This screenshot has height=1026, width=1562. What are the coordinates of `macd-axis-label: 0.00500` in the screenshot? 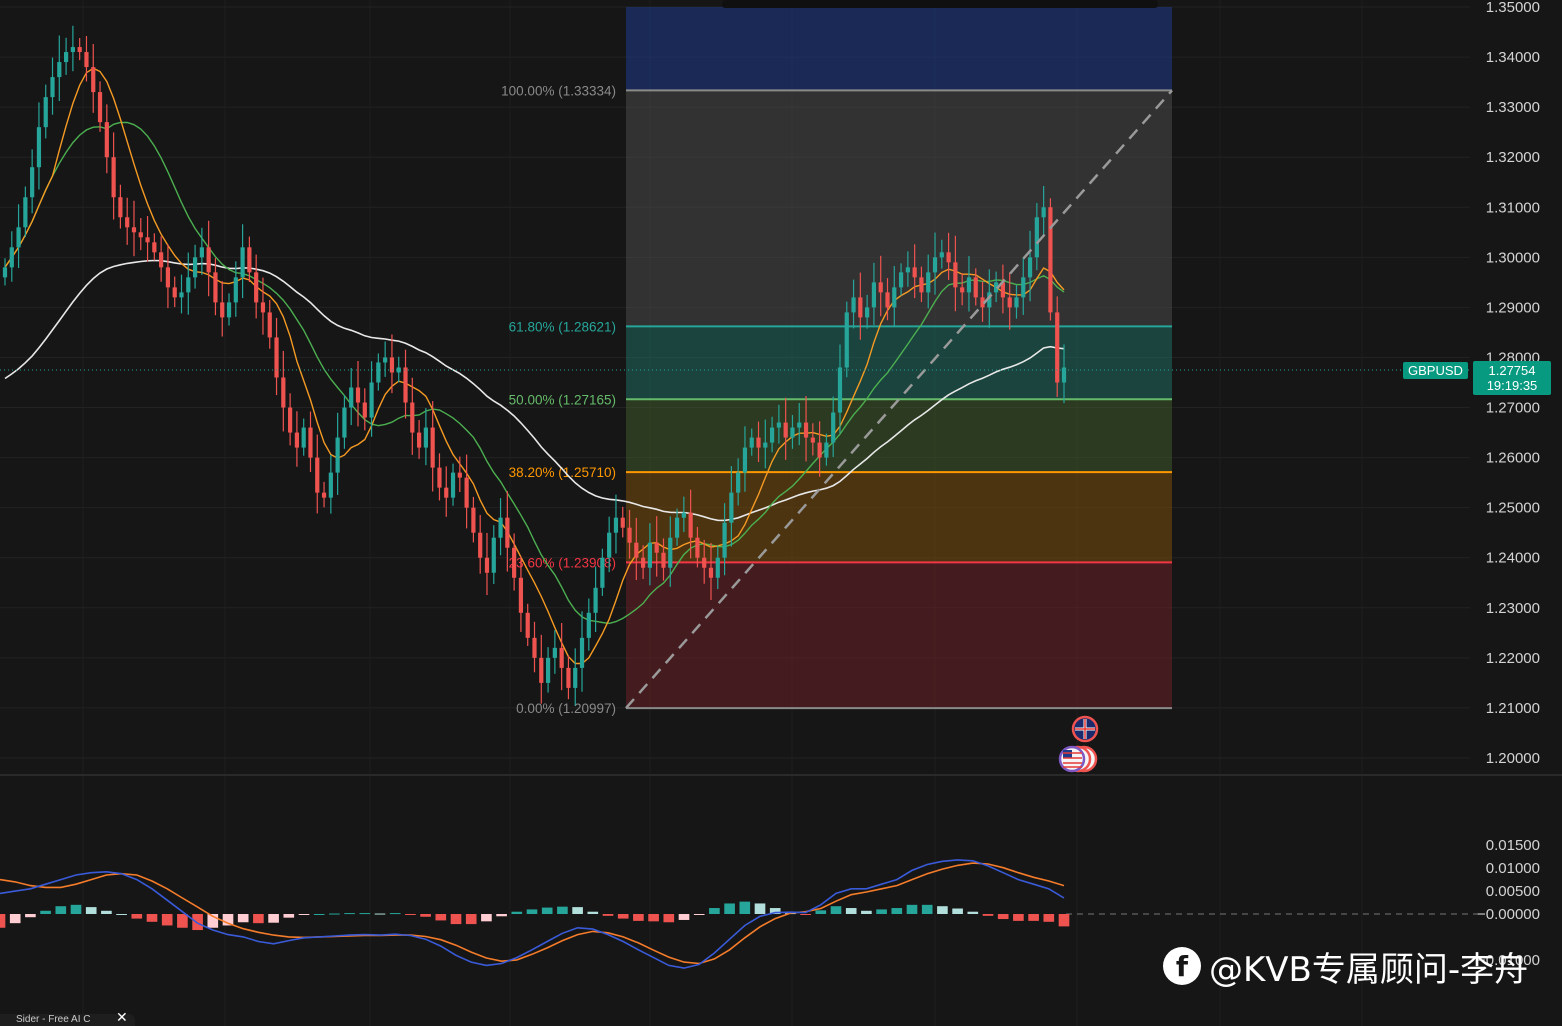 It's located at (1513, 891).